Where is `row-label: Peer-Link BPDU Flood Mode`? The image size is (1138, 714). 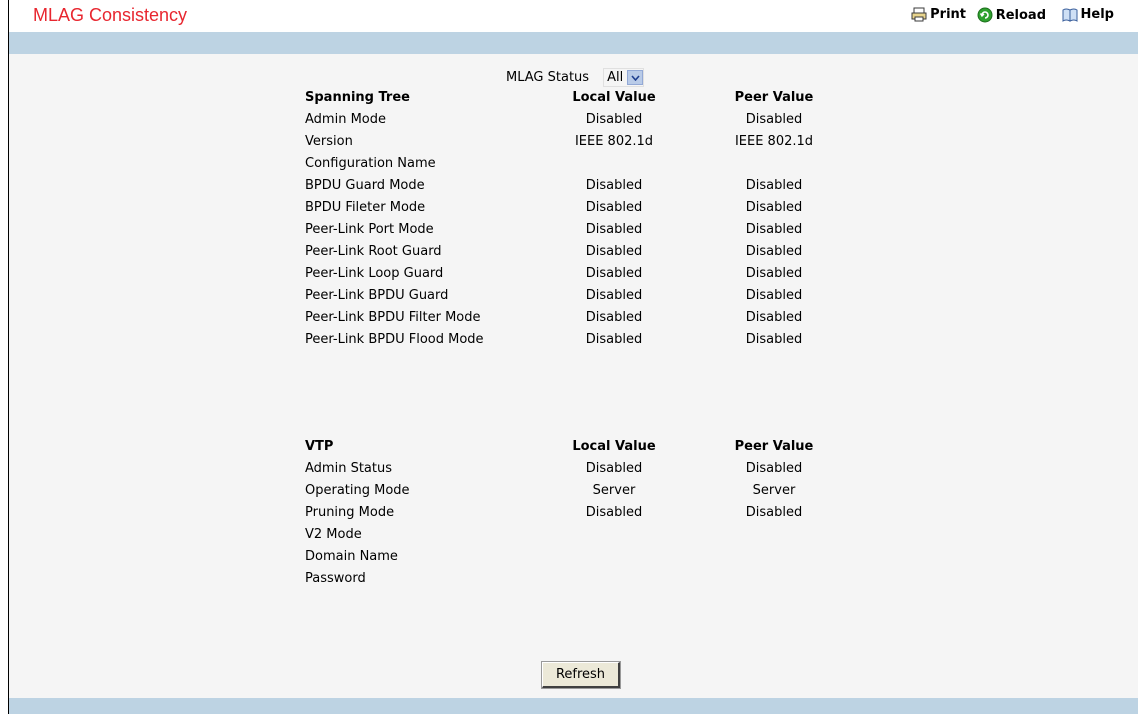 row-label: Peer-Link BPDU Flood Mode is located at coordinates (394, 339).